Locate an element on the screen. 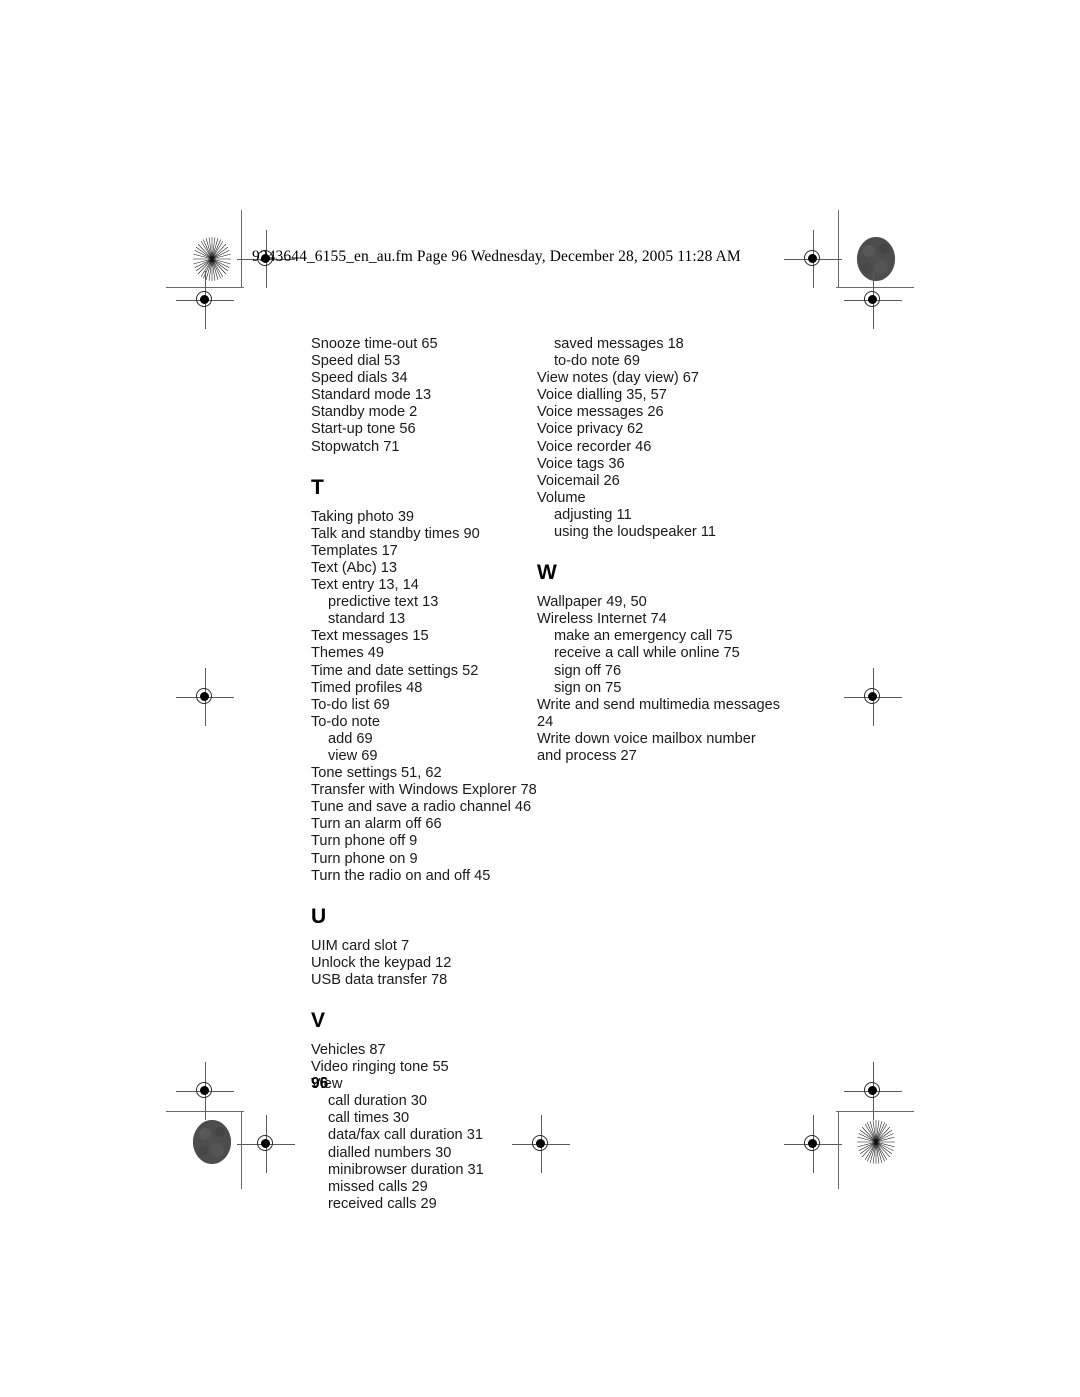  solid-density-mark-top-right is located at coordinates (876, 259).